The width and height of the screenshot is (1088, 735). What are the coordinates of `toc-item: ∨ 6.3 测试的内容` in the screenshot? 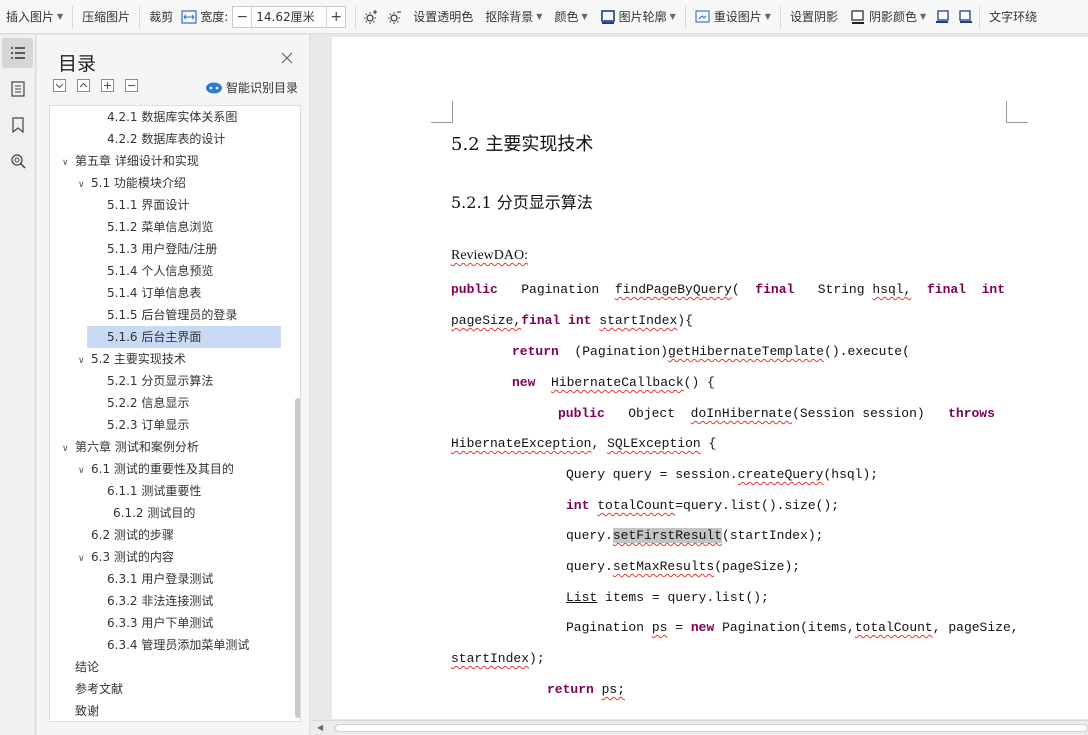 It's located at (126, 557).